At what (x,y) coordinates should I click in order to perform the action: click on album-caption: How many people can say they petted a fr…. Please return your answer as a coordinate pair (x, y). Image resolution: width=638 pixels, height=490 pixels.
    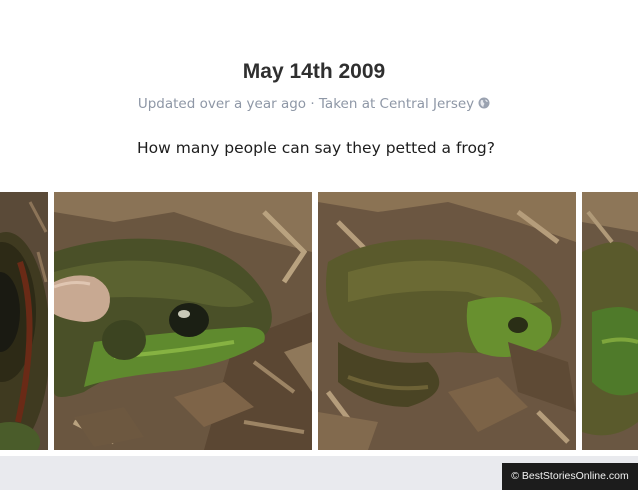
    Looking at the image, I should click on (315, 148).